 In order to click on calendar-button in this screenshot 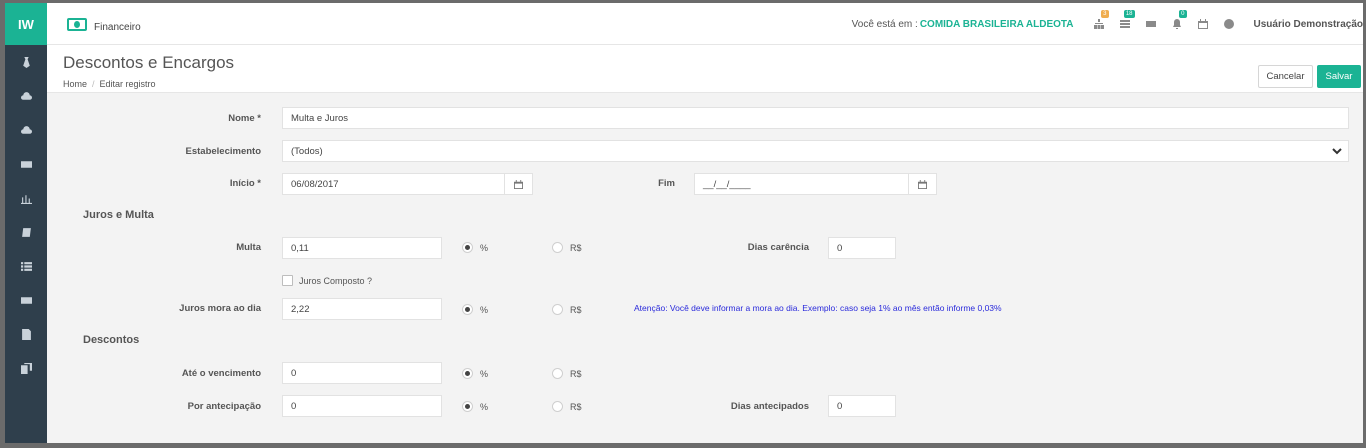, I will do `click(1203, 24)`.